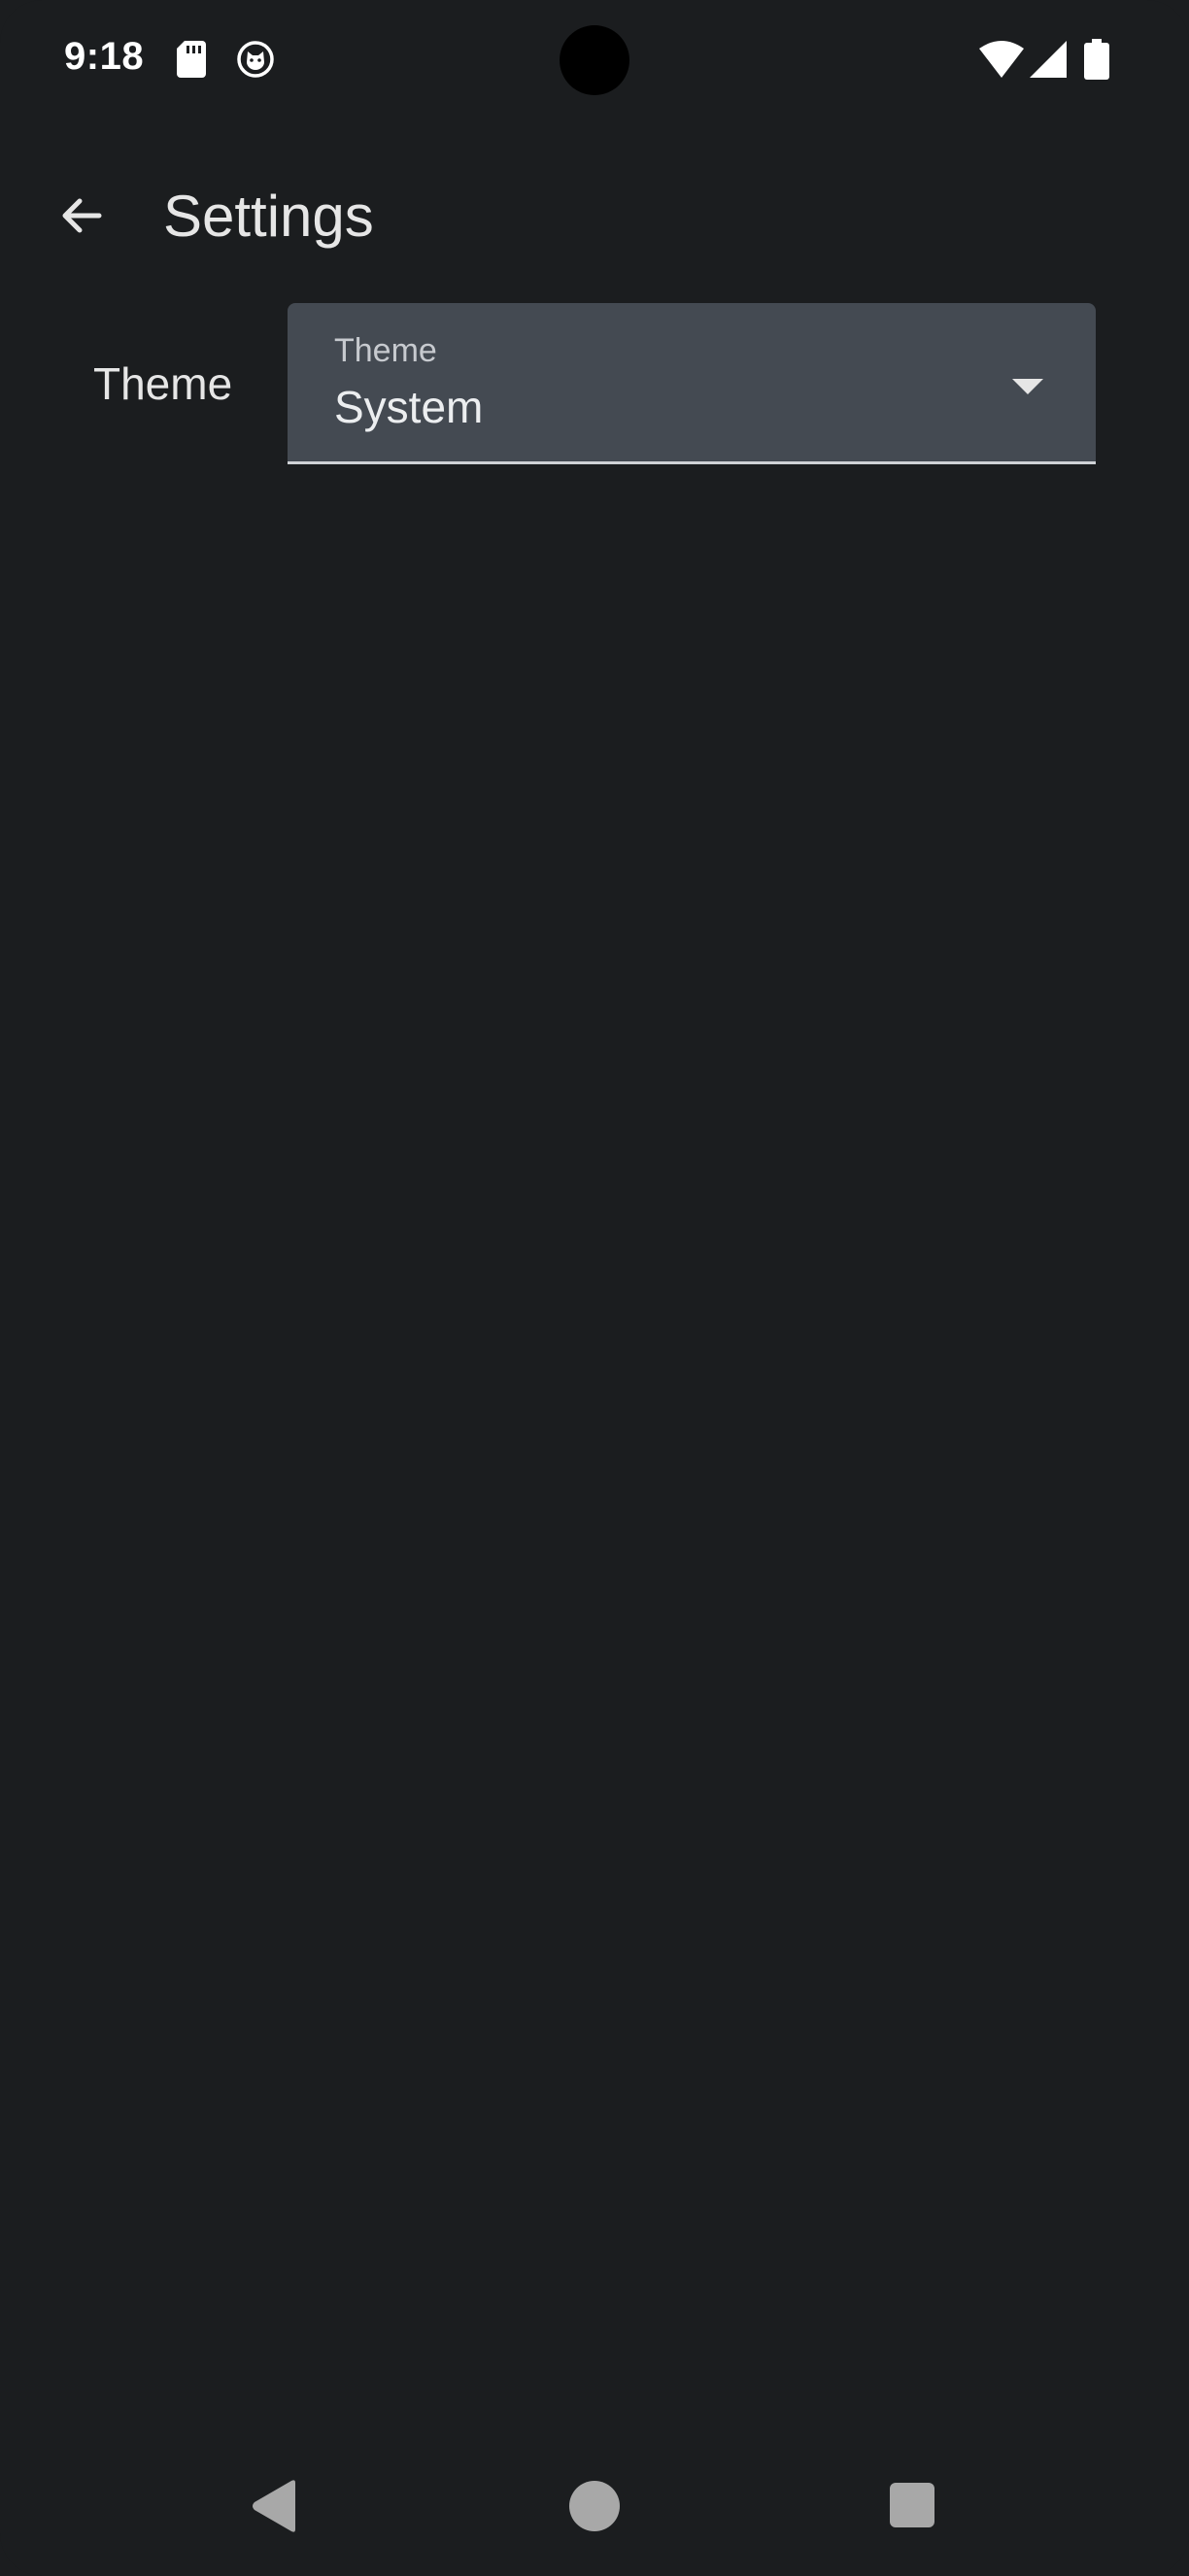 The width and height of the screenshot is (1189, 2576). What do you see at coordinates (191, 59) in the screenshot?
I see `sd-card-icon` at bounding box center [191, 59].